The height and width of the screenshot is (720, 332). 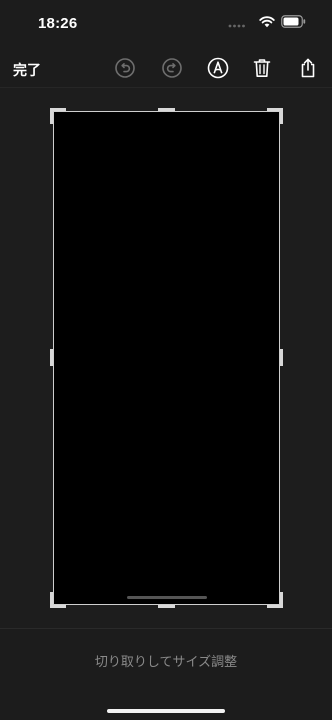 I want to click on share-icon, so click(x=308, y=68).